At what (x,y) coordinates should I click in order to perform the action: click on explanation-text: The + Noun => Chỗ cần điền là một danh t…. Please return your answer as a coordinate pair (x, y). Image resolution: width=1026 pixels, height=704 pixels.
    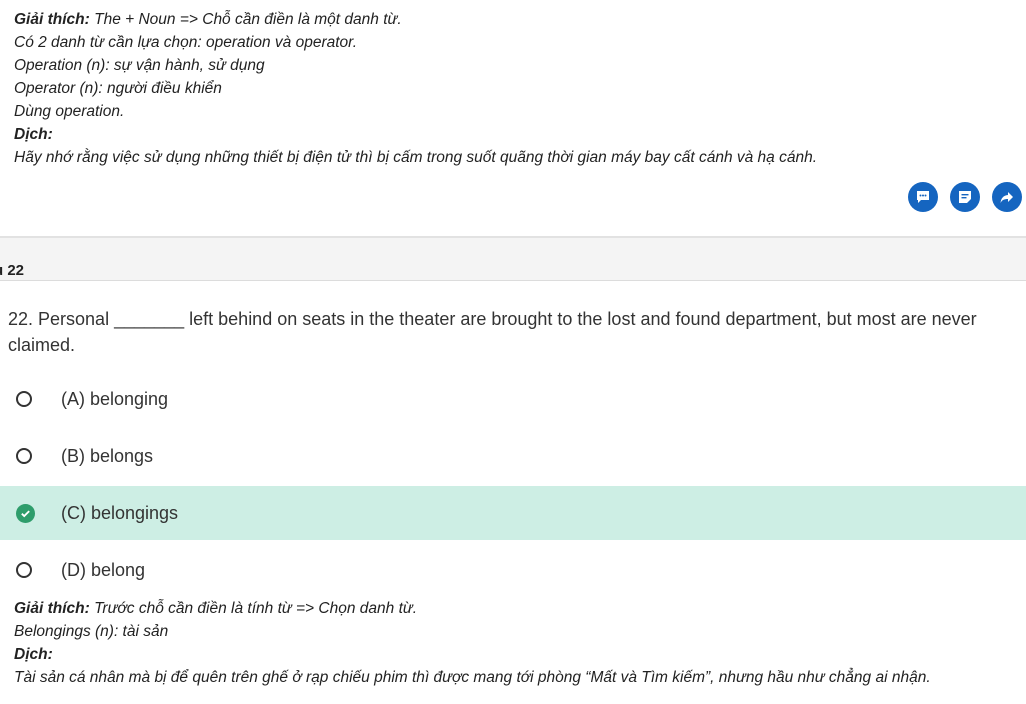
    Looking at the image, I should click on (245, 19).